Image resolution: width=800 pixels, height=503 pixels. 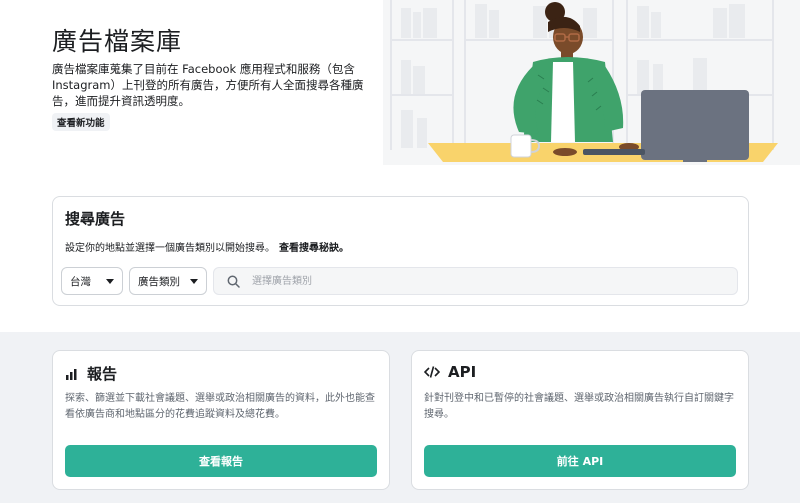 What do you see at coordinates (580, 461) in the screenshot?
I see `go-to-api-button: 前往 API` at bounding box center [580, 461].